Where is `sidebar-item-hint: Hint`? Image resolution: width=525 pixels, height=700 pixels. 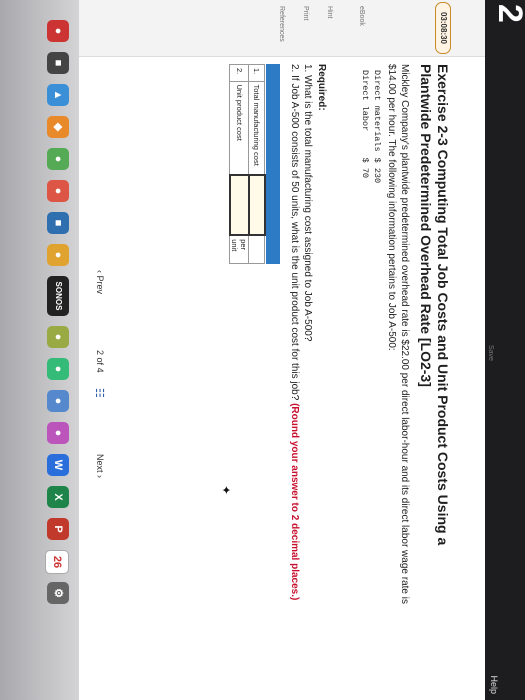 sidebar-item-hint: Hint is located at coordinates (329, 12).